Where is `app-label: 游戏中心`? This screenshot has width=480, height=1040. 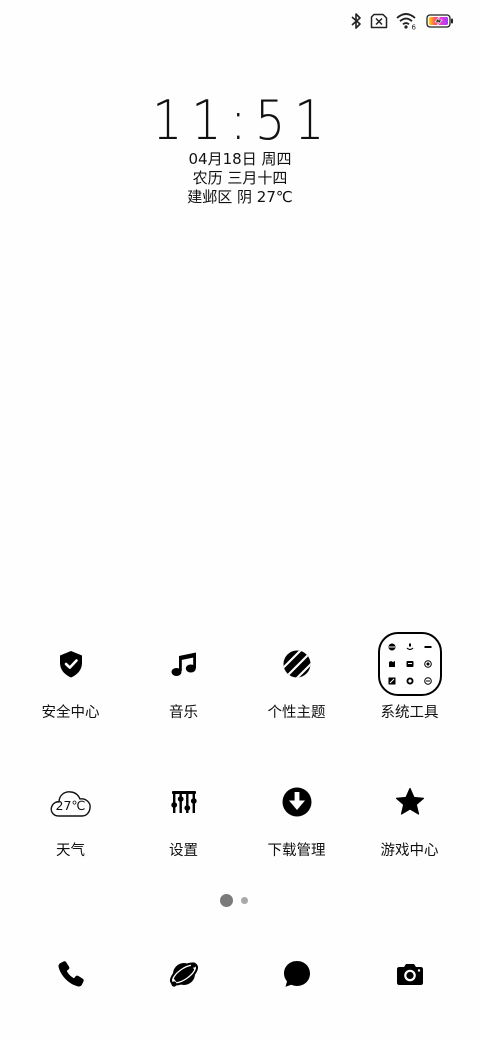 app-label: 游戏中心 is located at coordinates (409, 851).